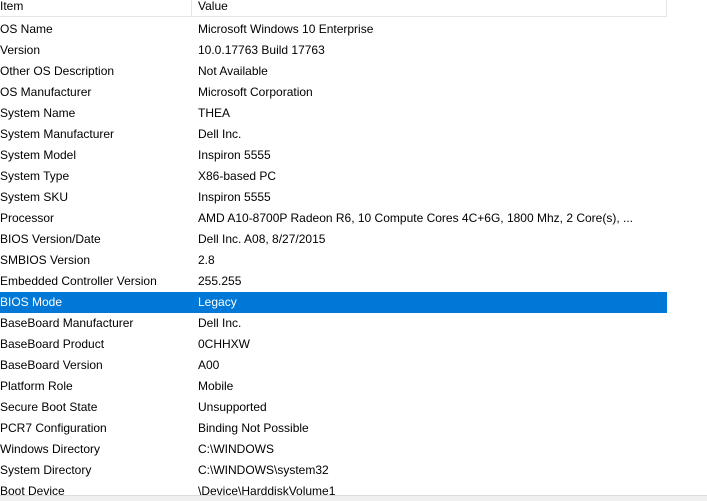  Describe the element at coordinates (262, 239) in the screenshot. I see `row-value: Dell Inc. A08, 8/27/2015` at that location.